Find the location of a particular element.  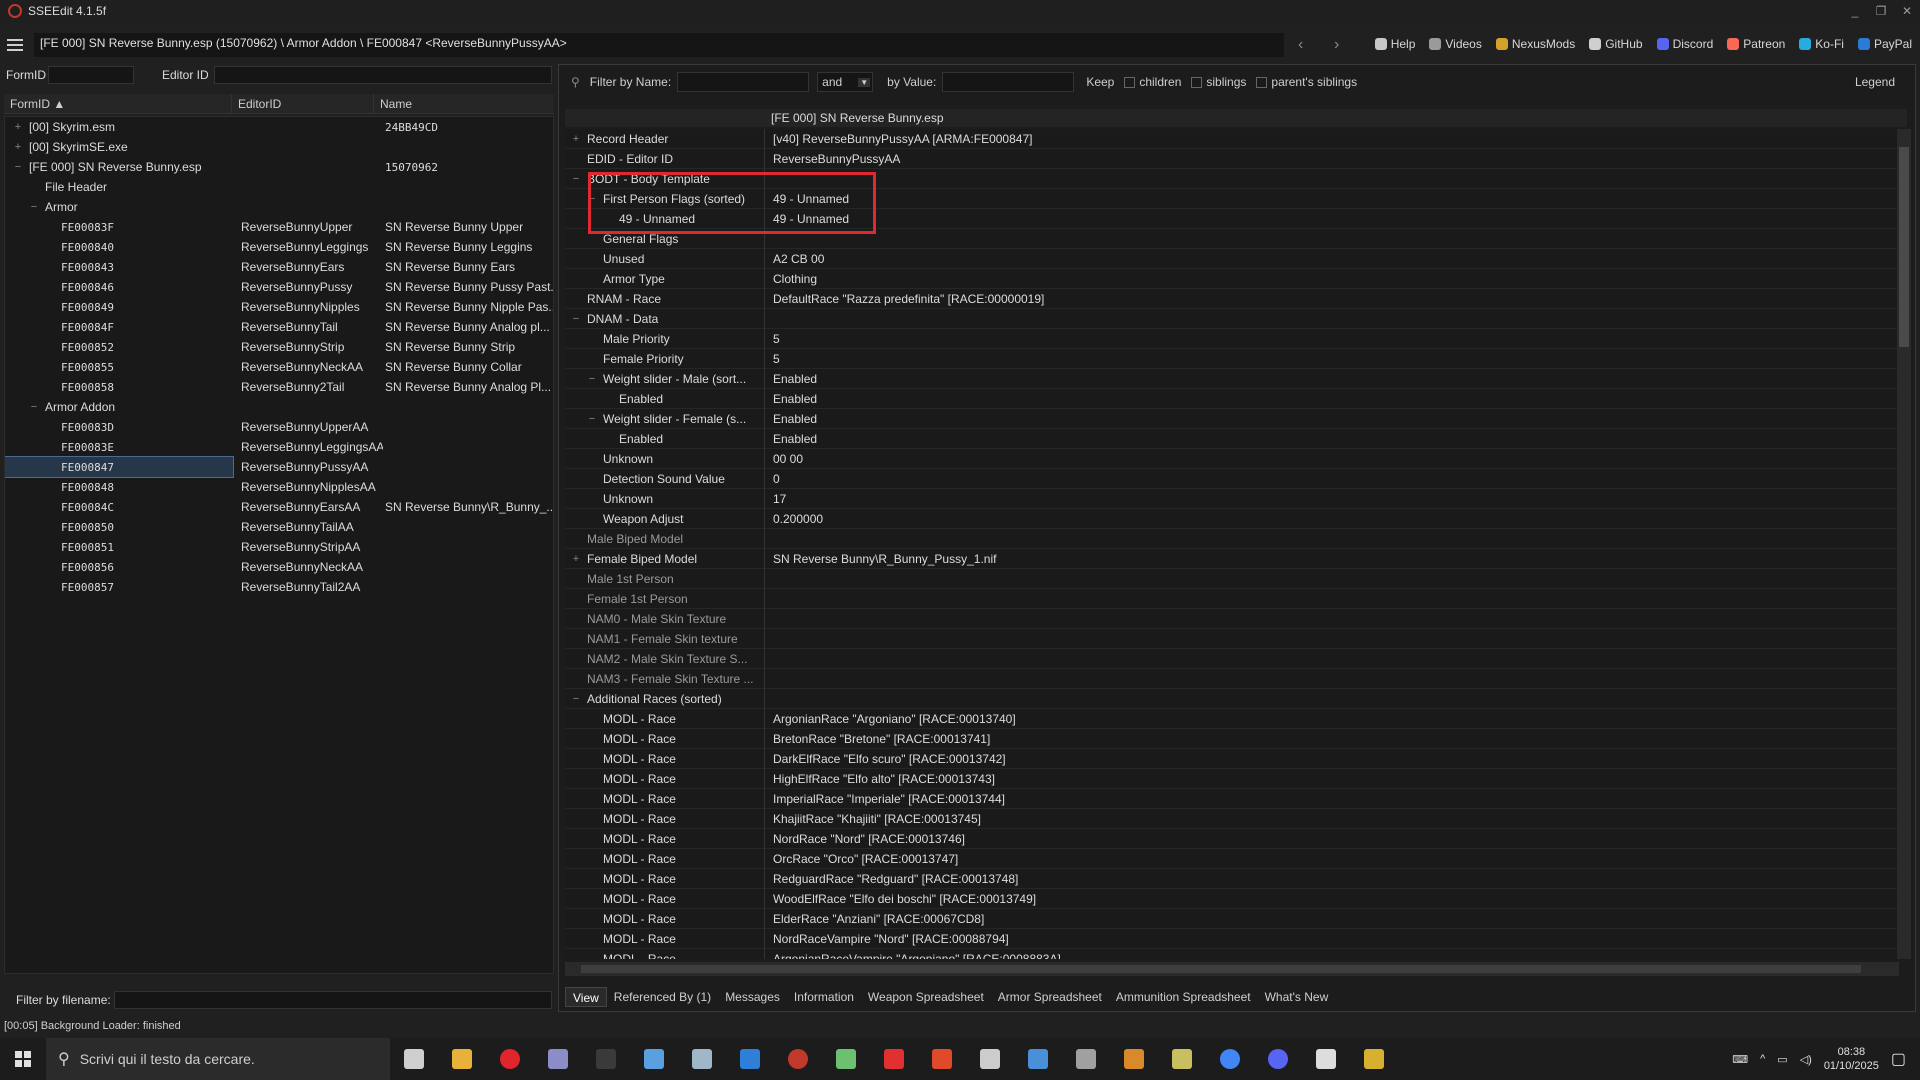

filter-name-input is located at coordinates (743, 82).